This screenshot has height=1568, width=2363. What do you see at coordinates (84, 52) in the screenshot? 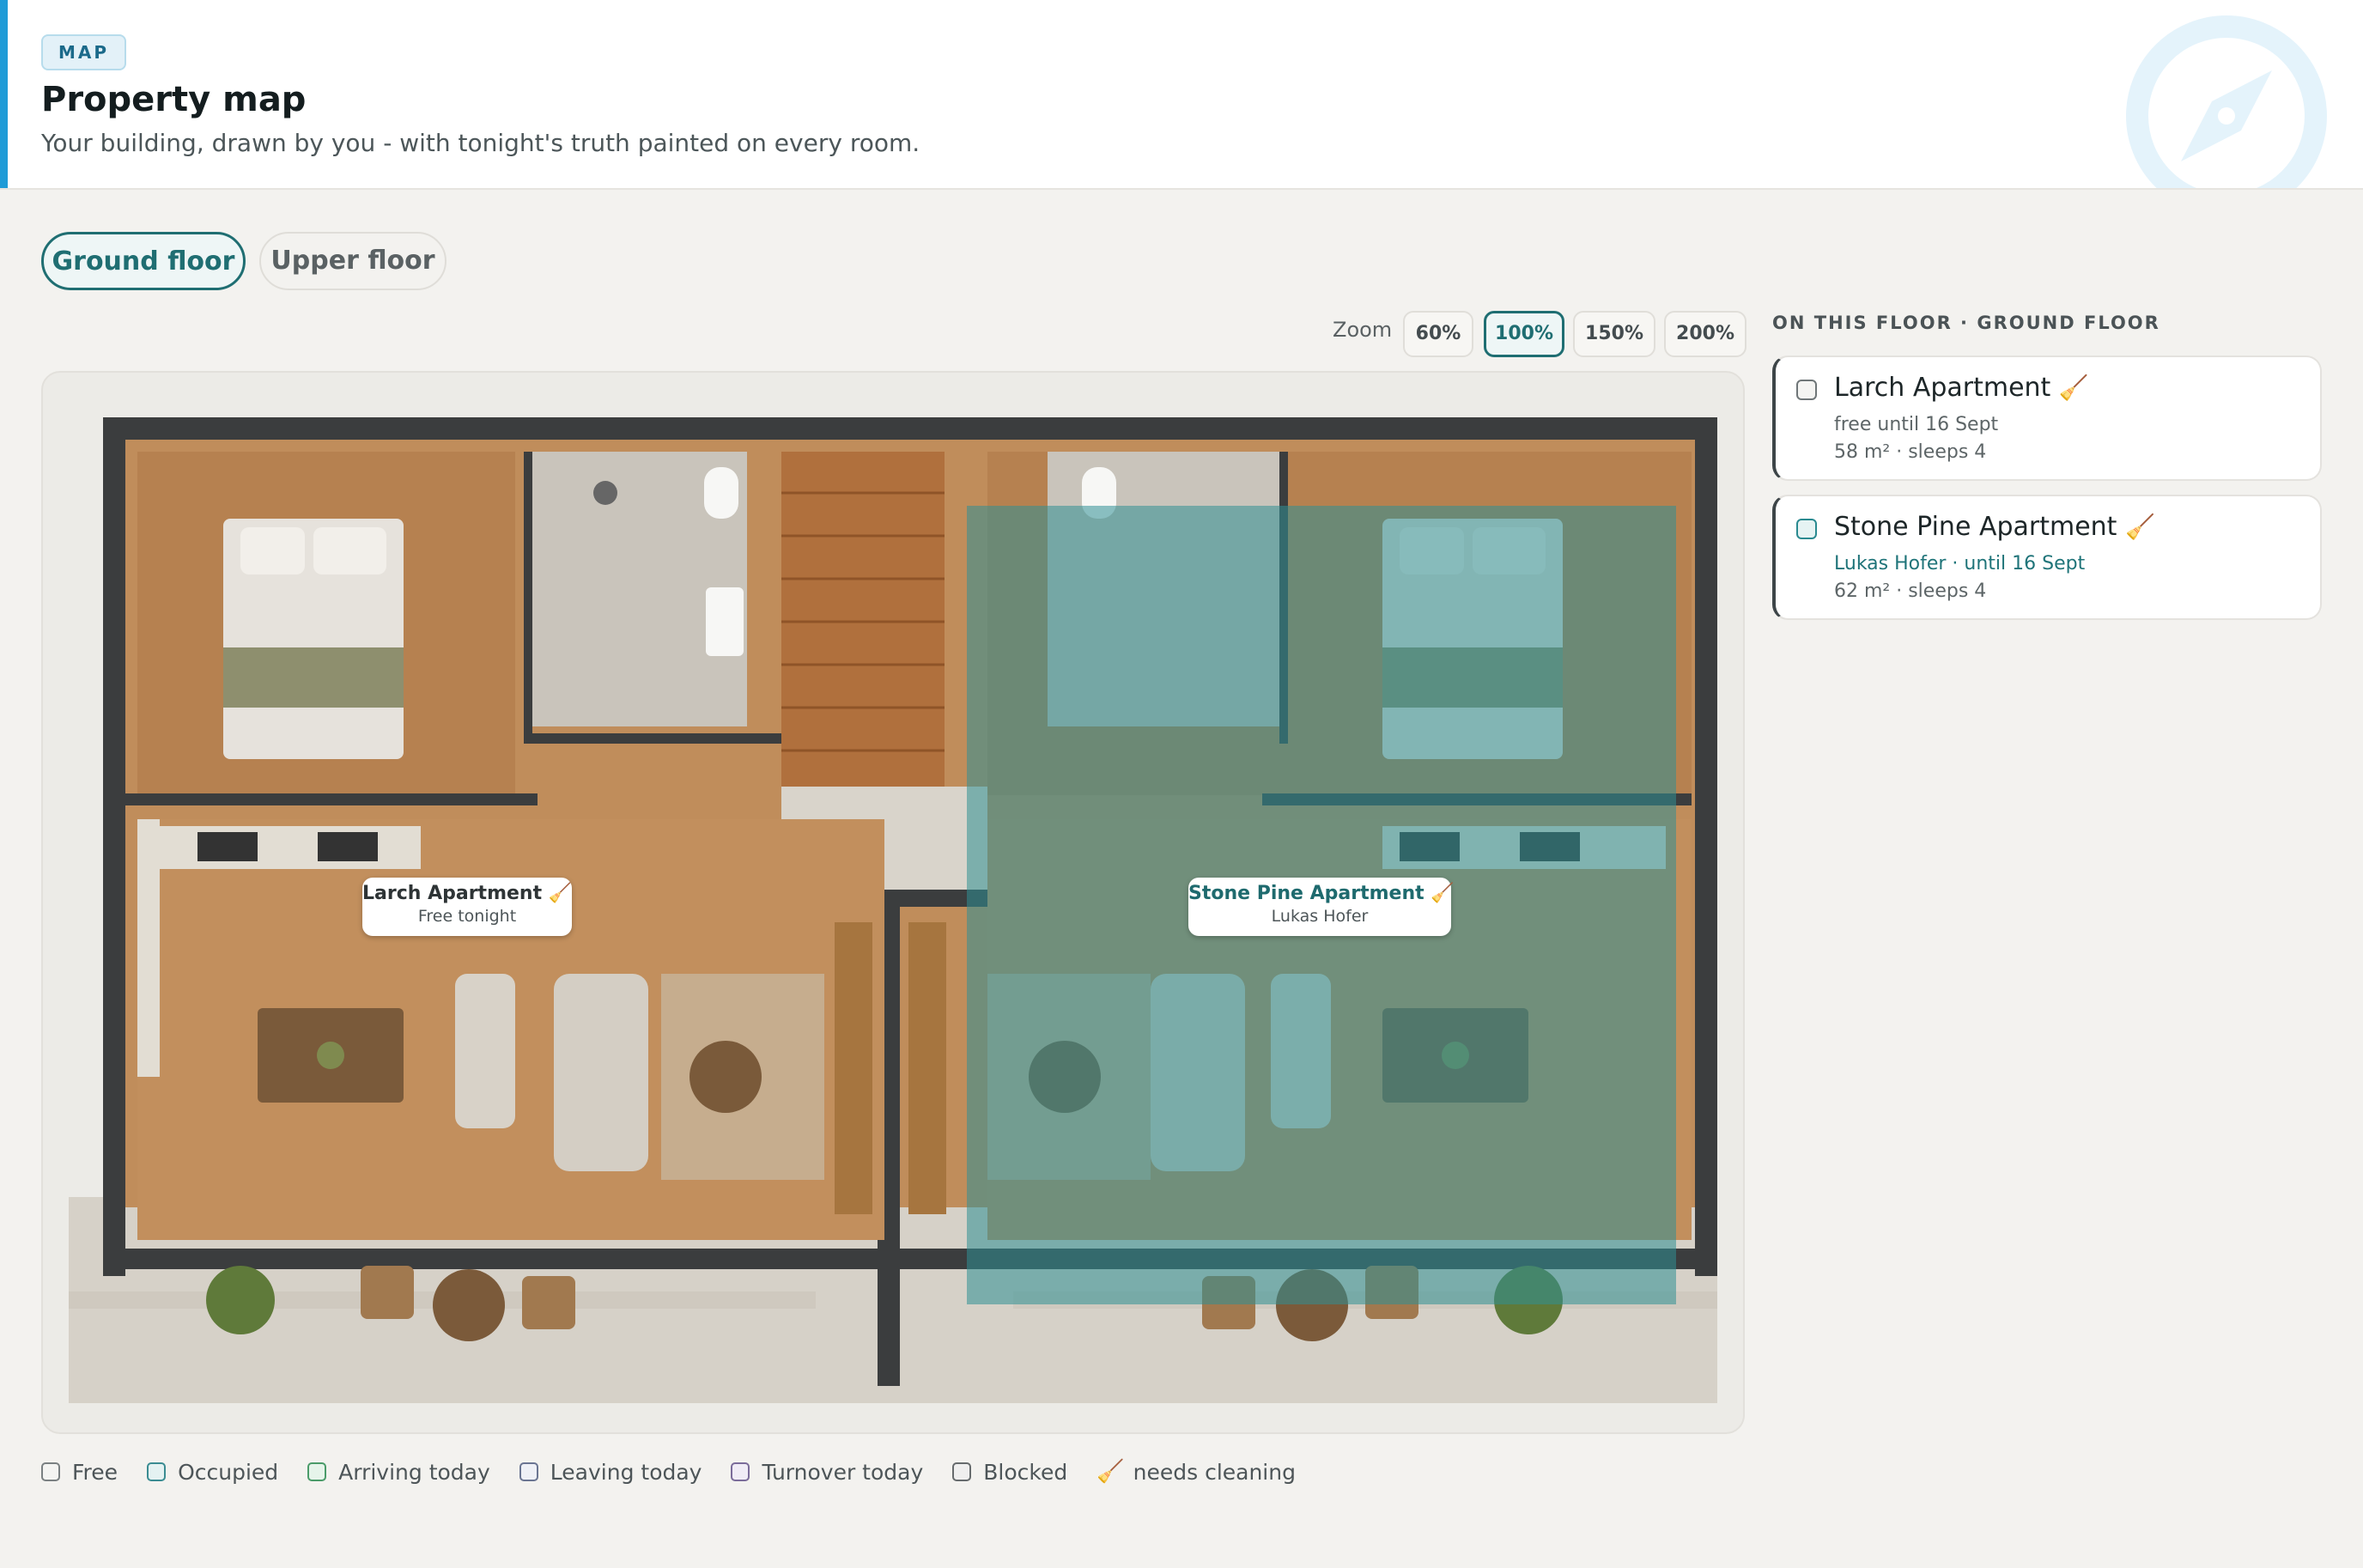
I see `section-badge: MAP` at bounding box center [84, 52].